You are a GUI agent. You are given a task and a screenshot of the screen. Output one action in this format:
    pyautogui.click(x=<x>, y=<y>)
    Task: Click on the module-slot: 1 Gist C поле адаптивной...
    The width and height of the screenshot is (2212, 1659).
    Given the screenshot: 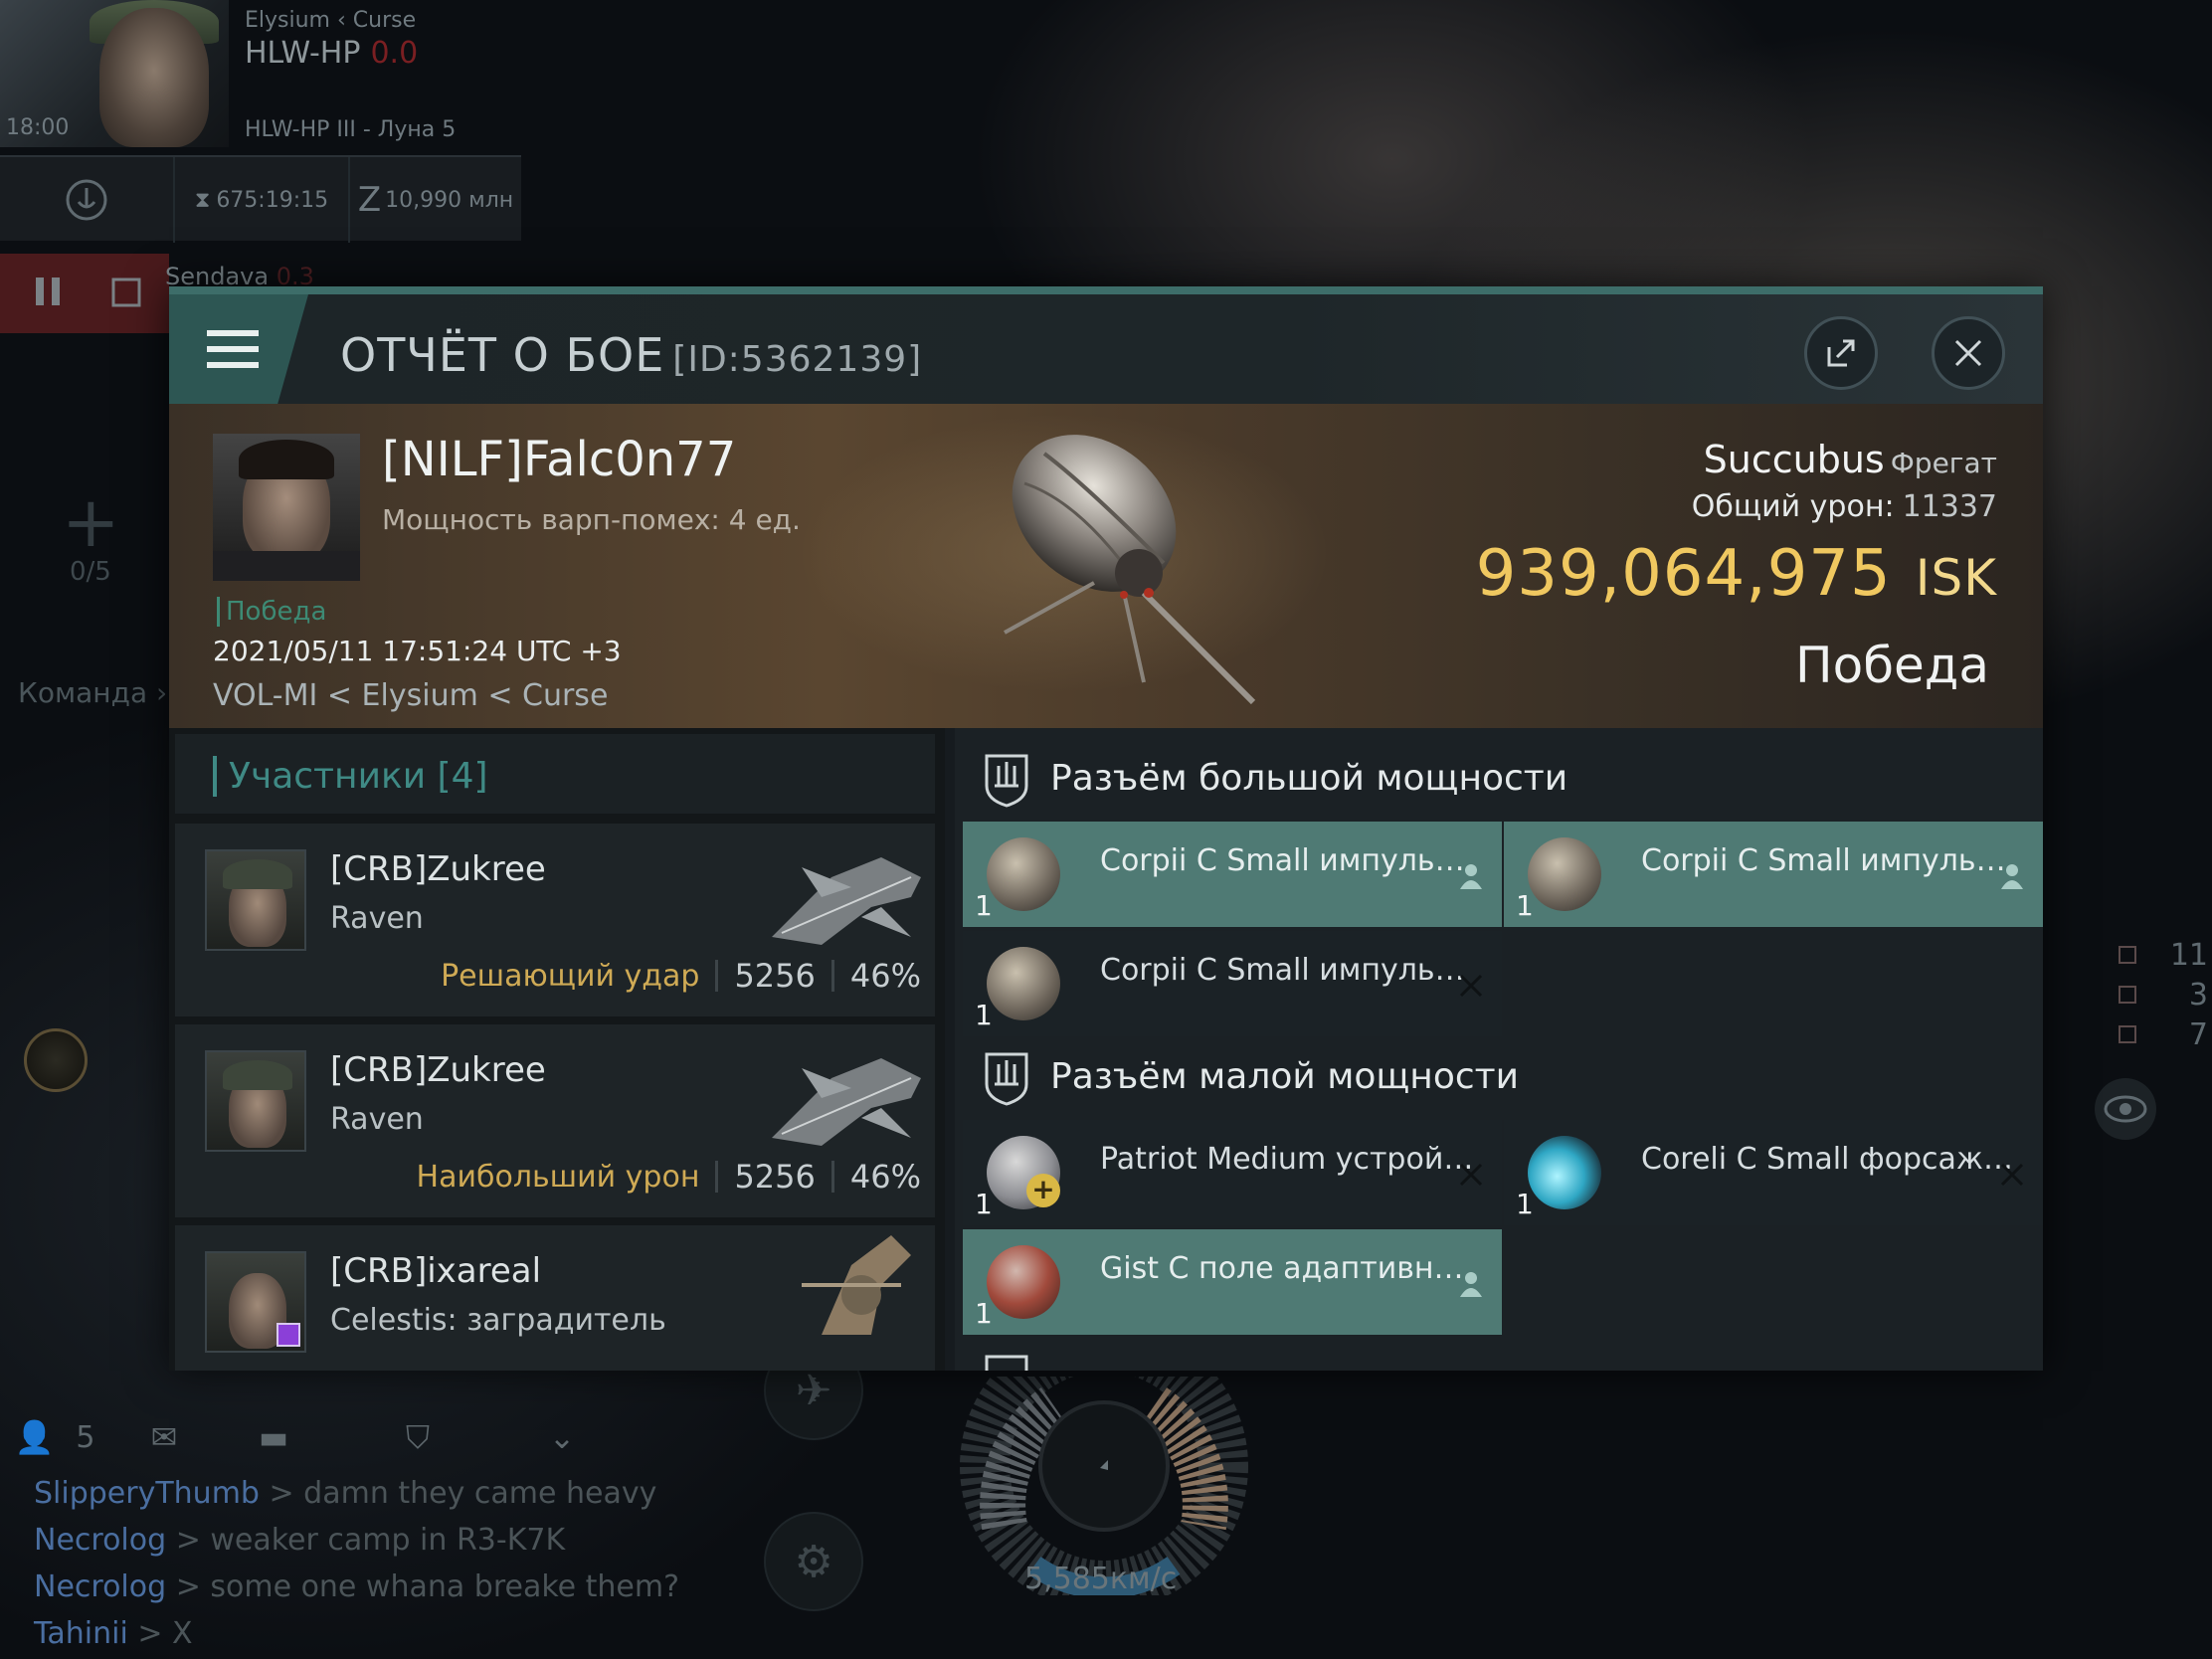 What is the action you would take?
    pyautogui.click(x=1232, y=1282)
    